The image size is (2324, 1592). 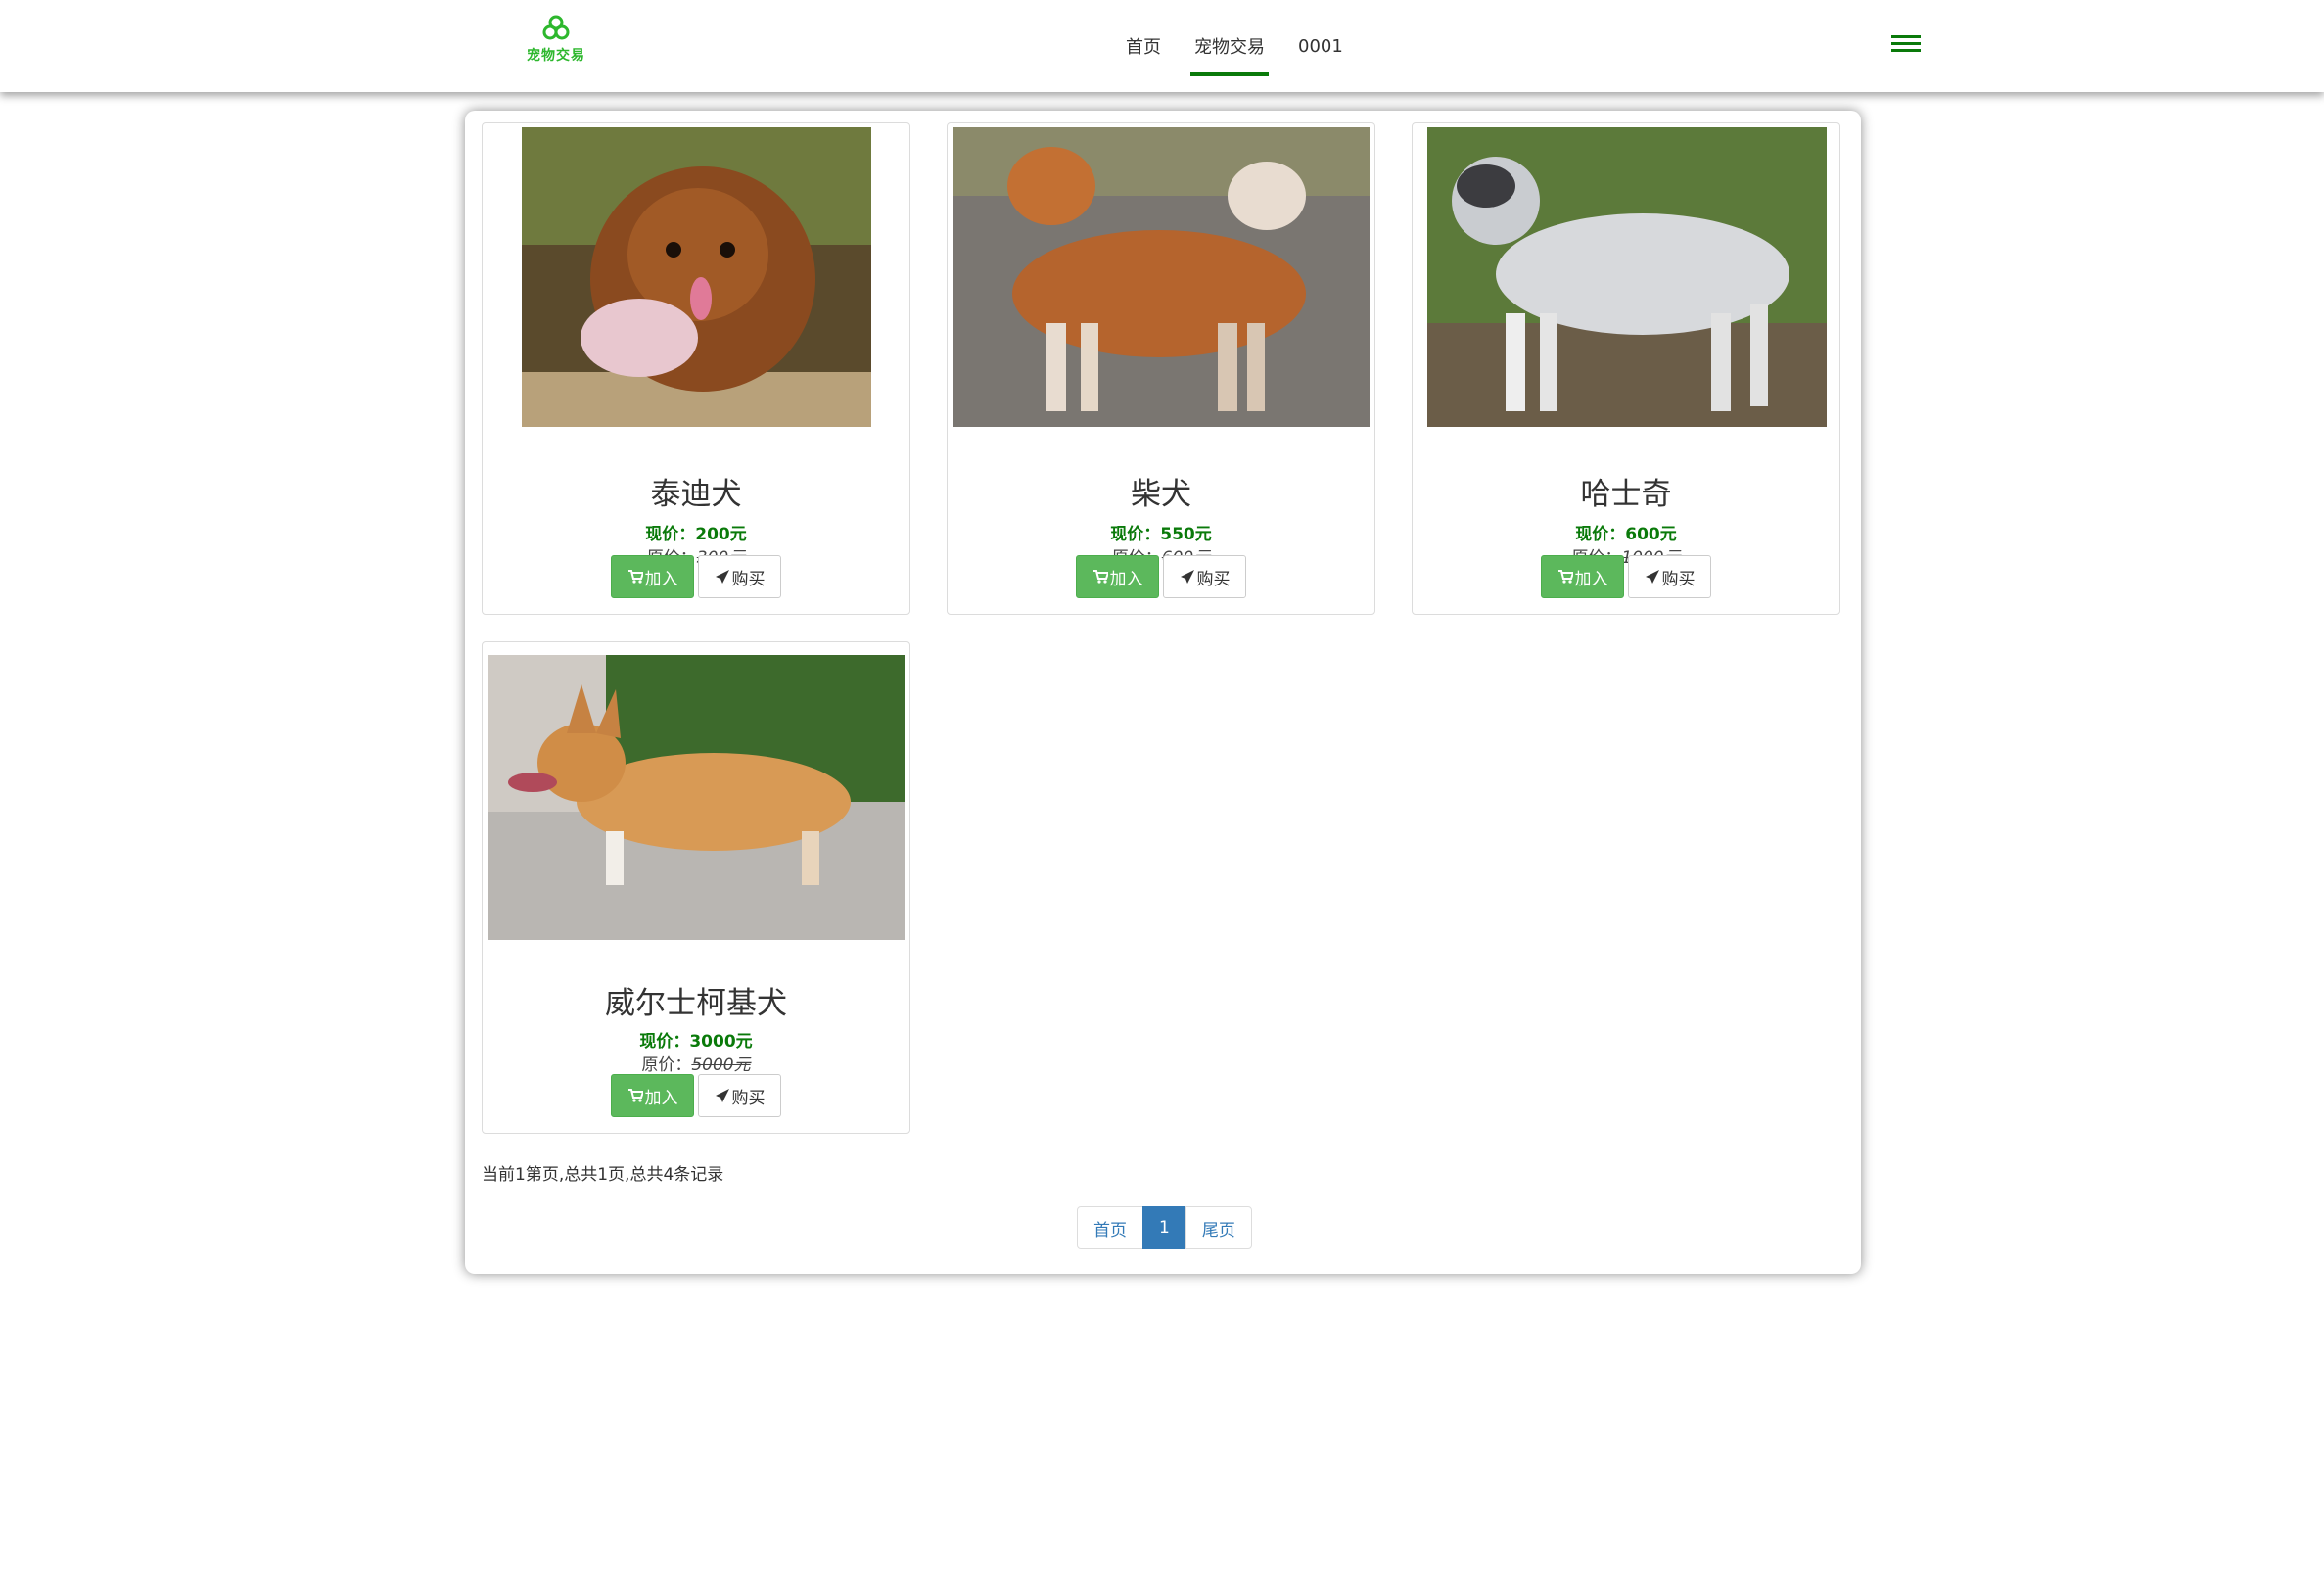 I want to click on original-price-value: 5000元, so click(x=721, y=1065).